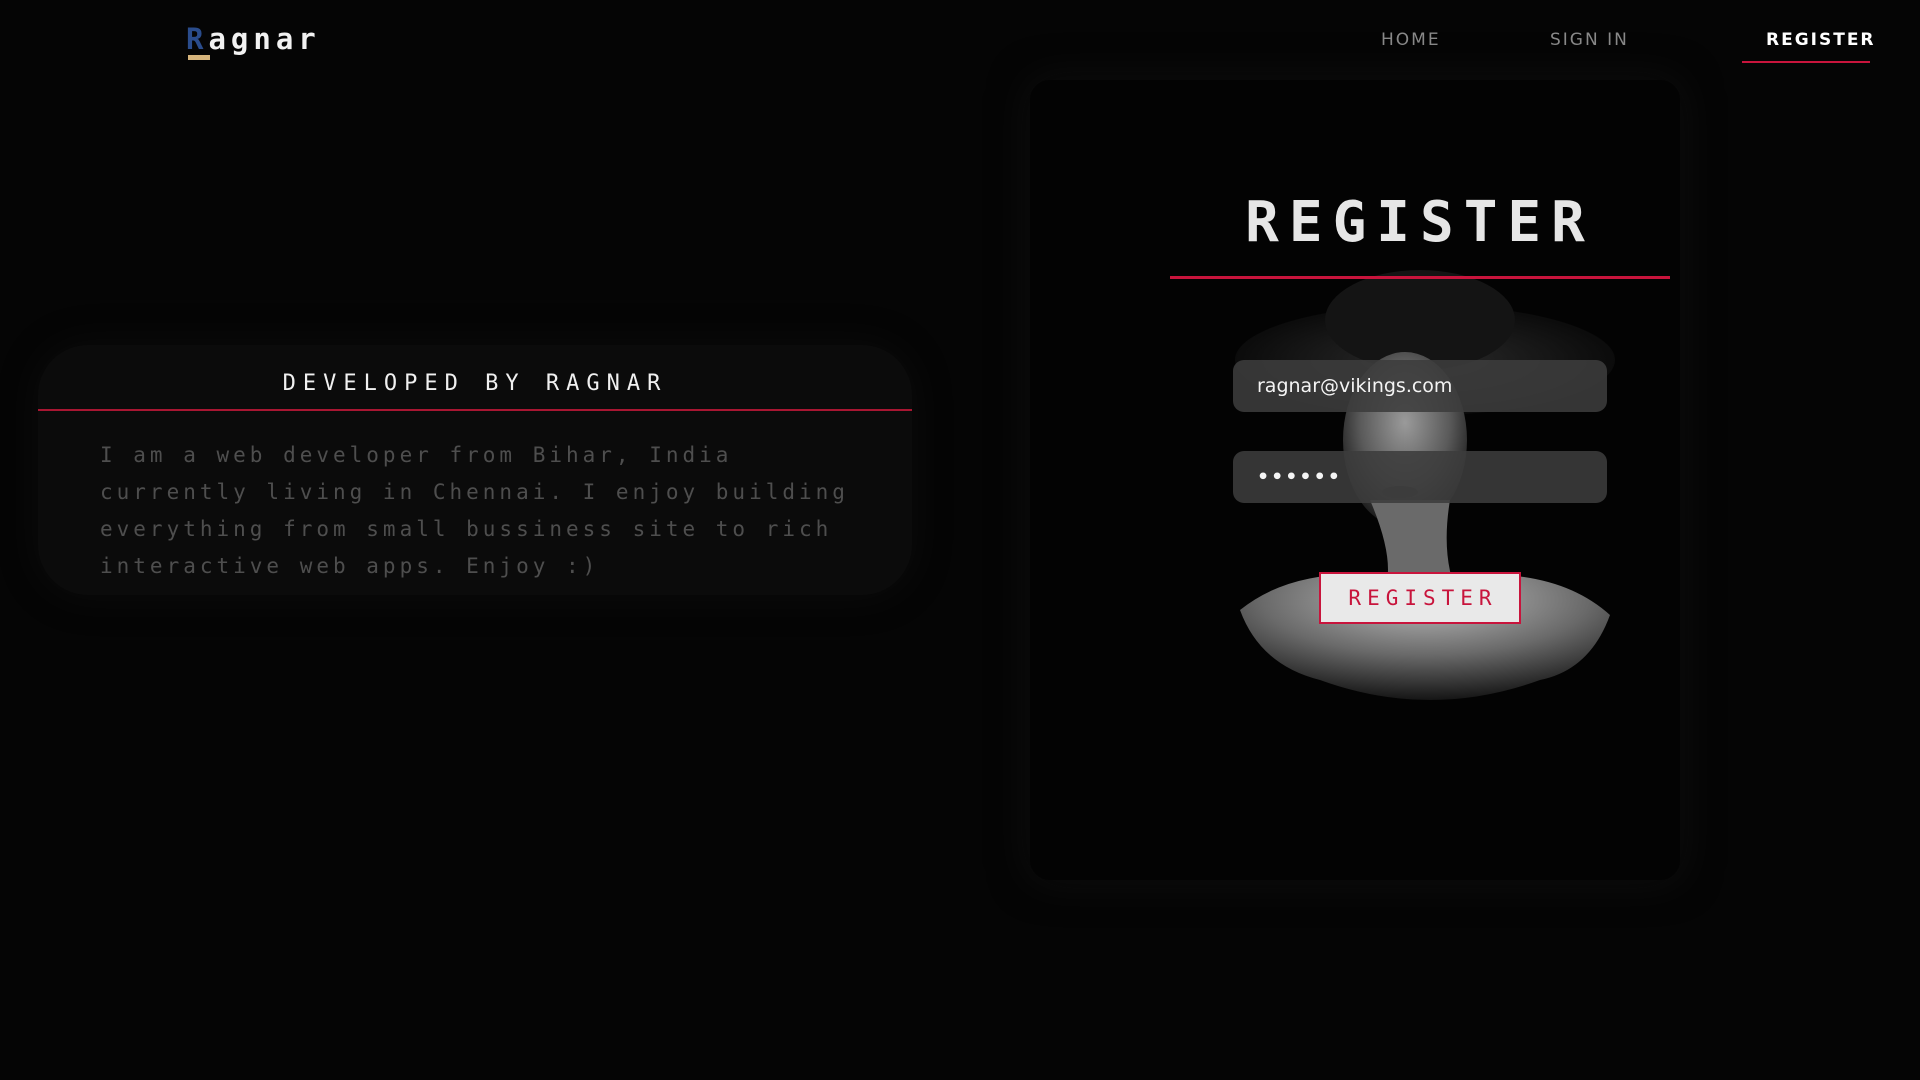 The height and width of the screenshot is (1080, 1920). Describe the element at coordinates (1806, 62) in the screenshot. I see `nav-active-indicator` at that location.